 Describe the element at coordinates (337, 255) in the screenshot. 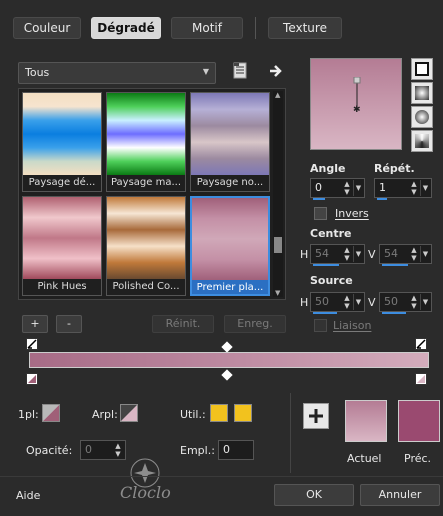

I see `center-h-input: 54 ▲ ▼ ▼` at that location.